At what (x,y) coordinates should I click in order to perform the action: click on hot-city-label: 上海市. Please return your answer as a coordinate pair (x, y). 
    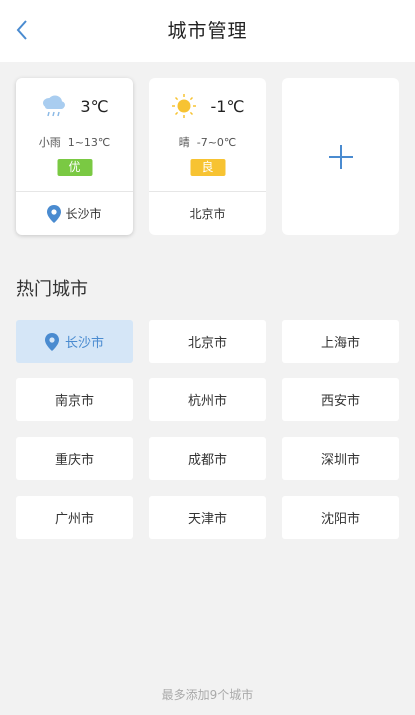
    Looking at the image, I should click on (340, 343).